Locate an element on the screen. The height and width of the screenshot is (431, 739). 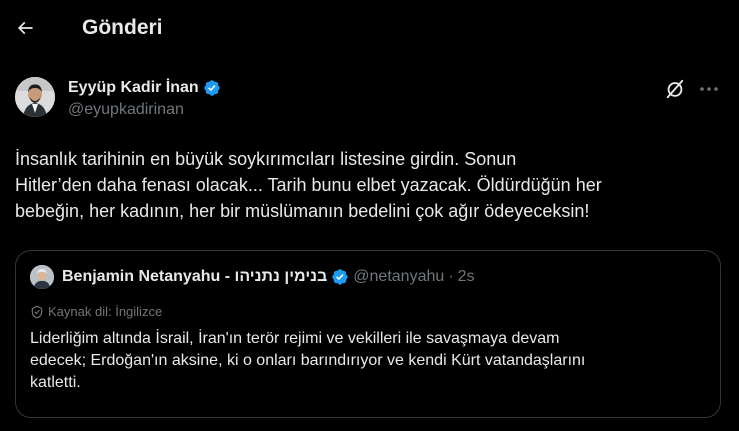
quote-avatar-image is located at coordinates (42, 277).